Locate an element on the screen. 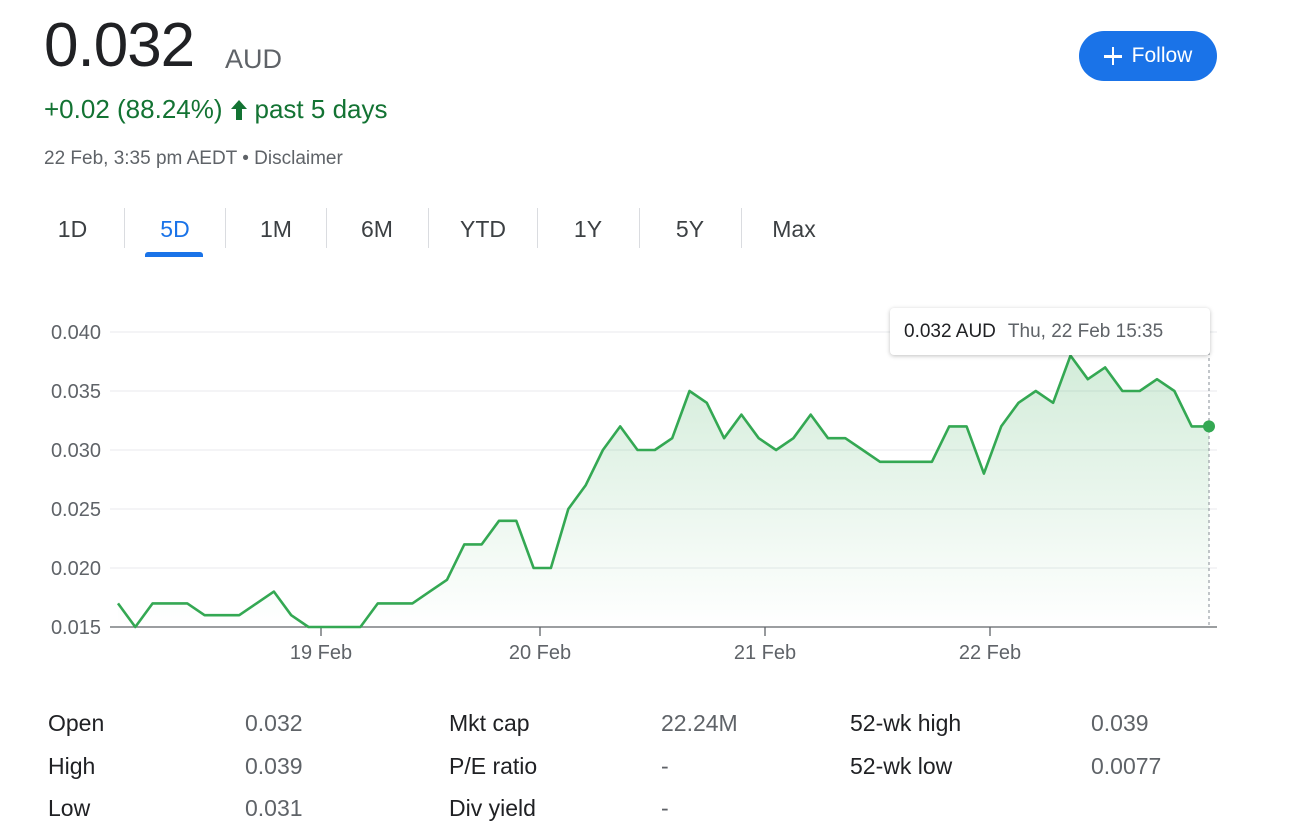 The height and width of the screenshot is (834, 1300). y-tick-label: 0.015 is located at coordinates (76, 628).